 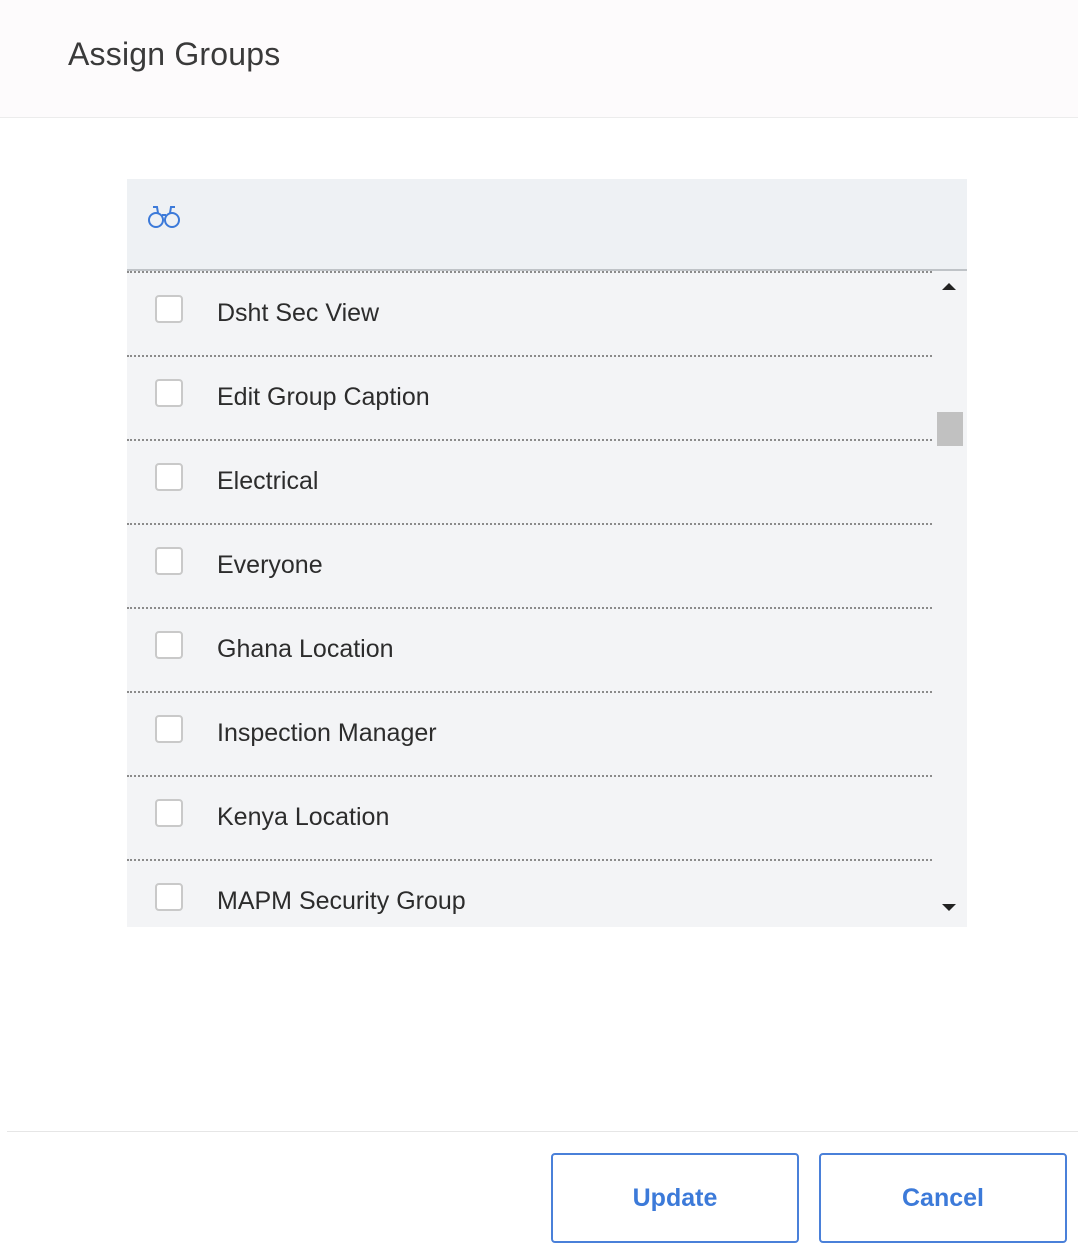 What do you see at coordinates (305, 649) in the screenshot?
I see `group-label: Ghana Location` at bounding box center [305, 649].